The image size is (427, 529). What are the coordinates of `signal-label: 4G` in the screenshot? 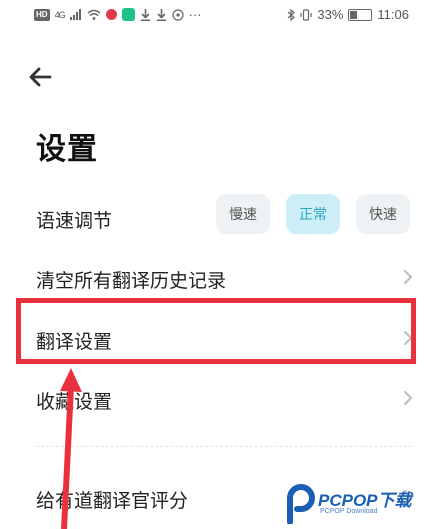 It's located at (60, 14).